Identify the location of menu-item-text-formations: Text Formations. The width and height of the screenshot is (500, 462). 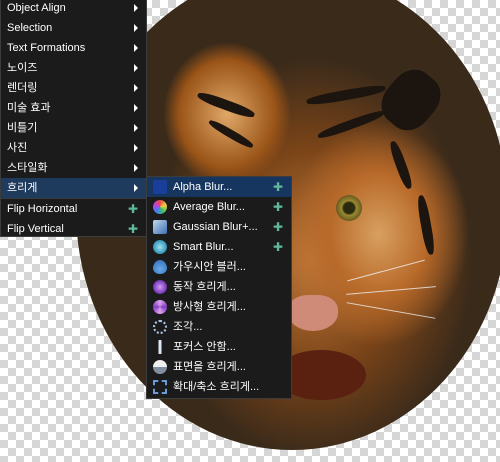
(73, 48).